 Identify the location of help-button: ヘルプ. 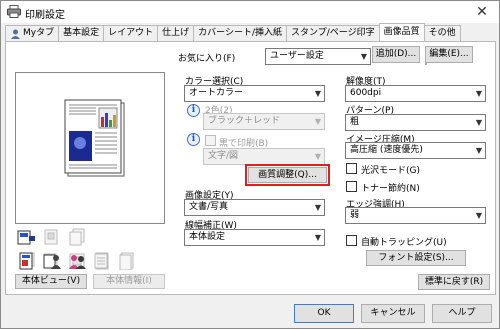
(462, 313).